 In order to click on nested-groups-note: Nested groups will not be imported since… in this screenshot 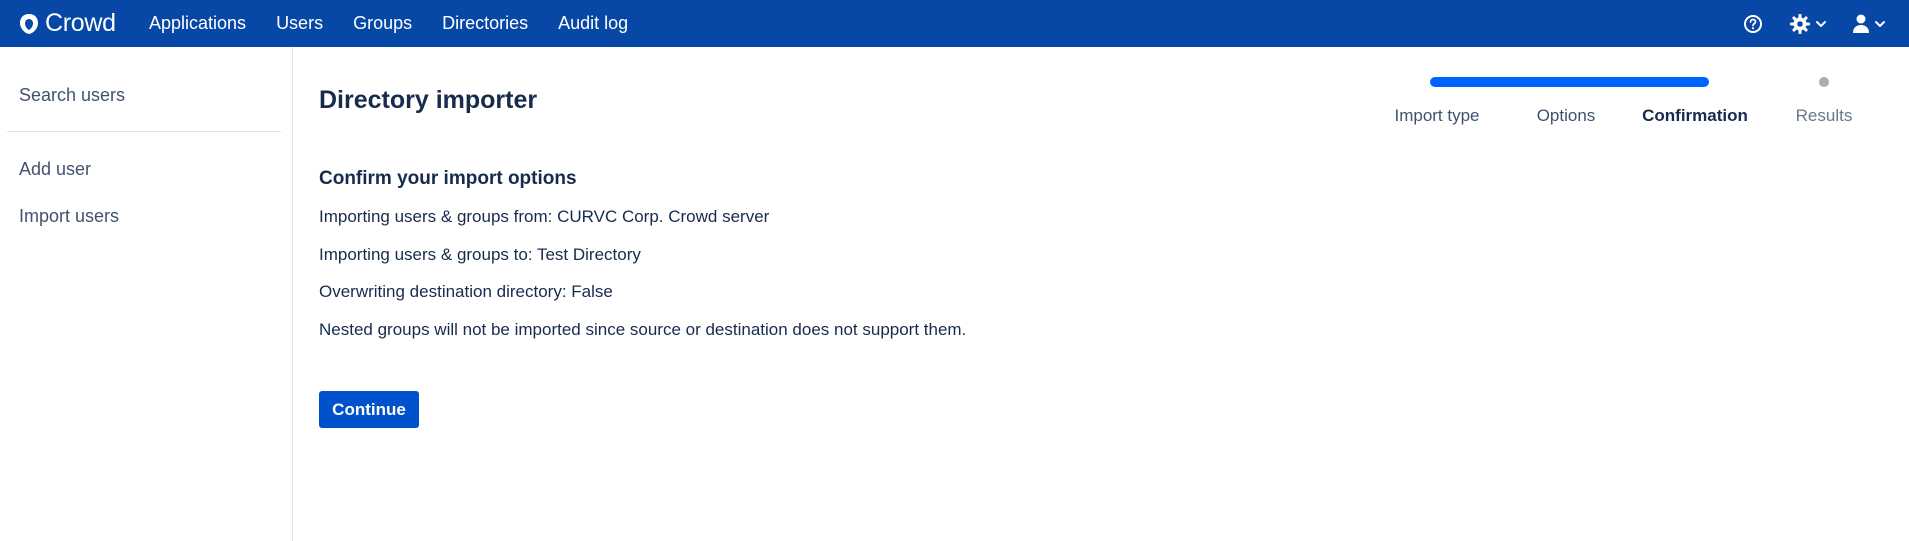, I will do `click(643, 329)`.